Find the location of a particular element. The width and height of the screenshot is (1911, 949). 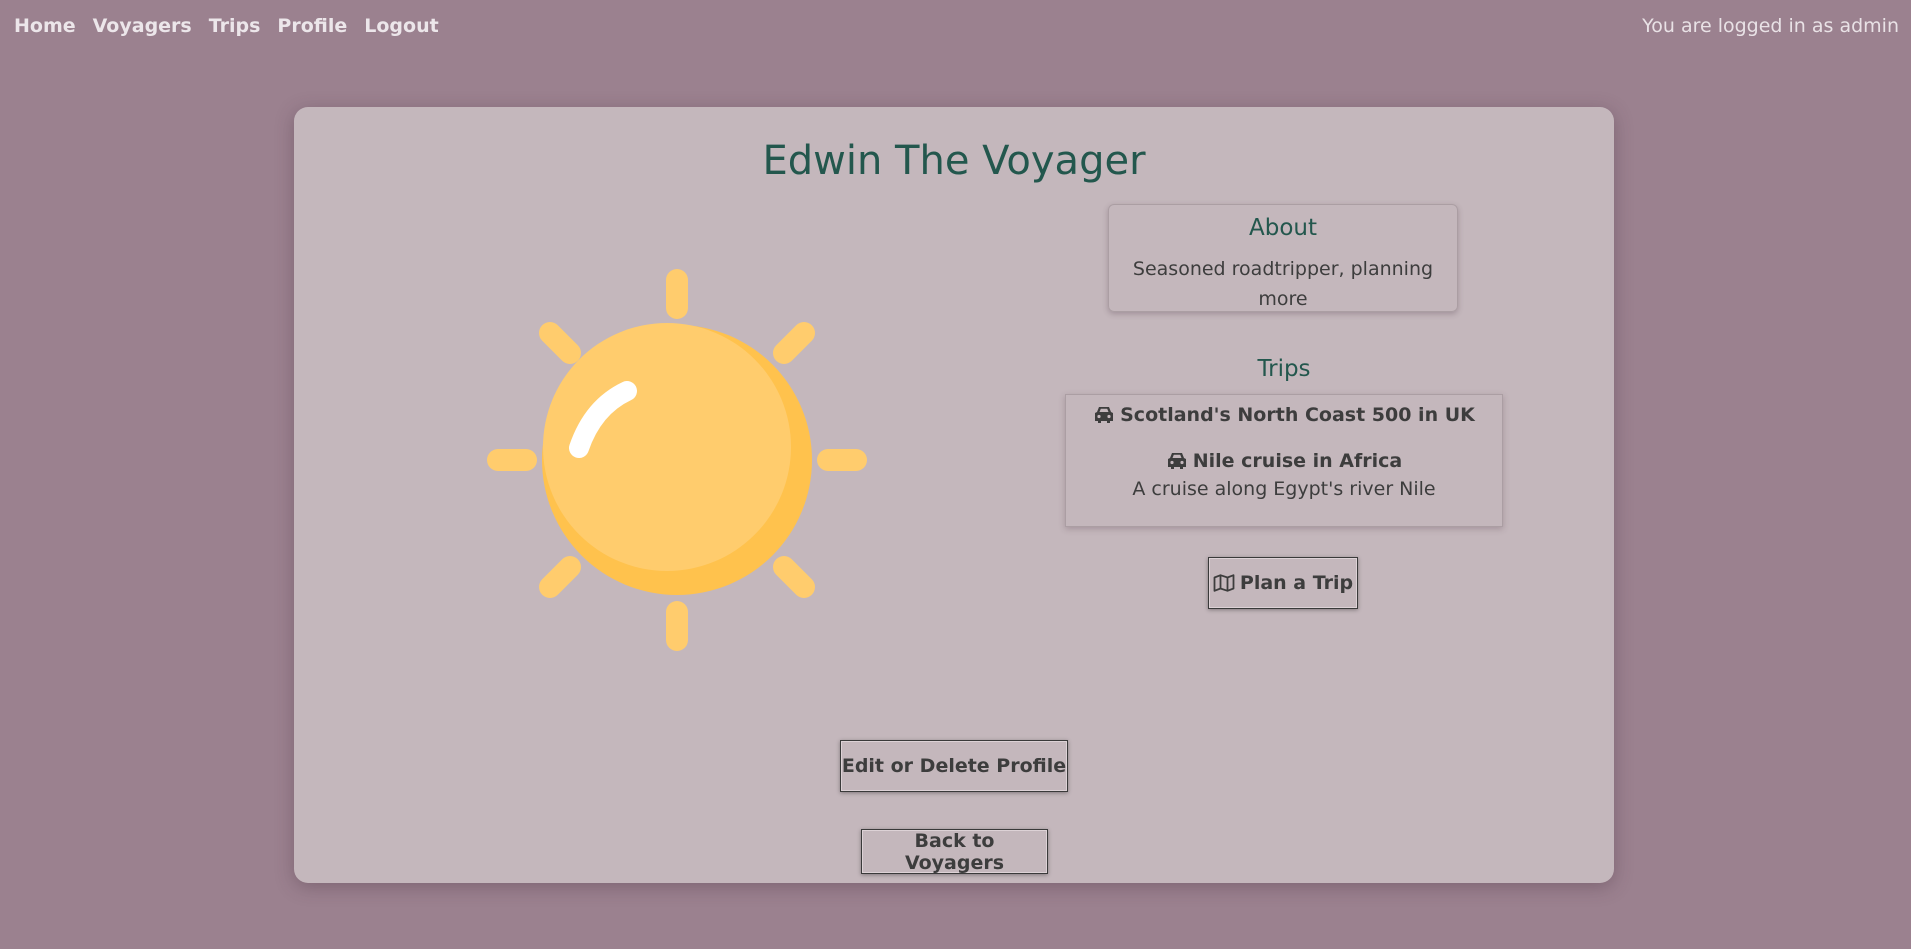

page-title: Edwin The Voyager is located at coordinates (954, 161).